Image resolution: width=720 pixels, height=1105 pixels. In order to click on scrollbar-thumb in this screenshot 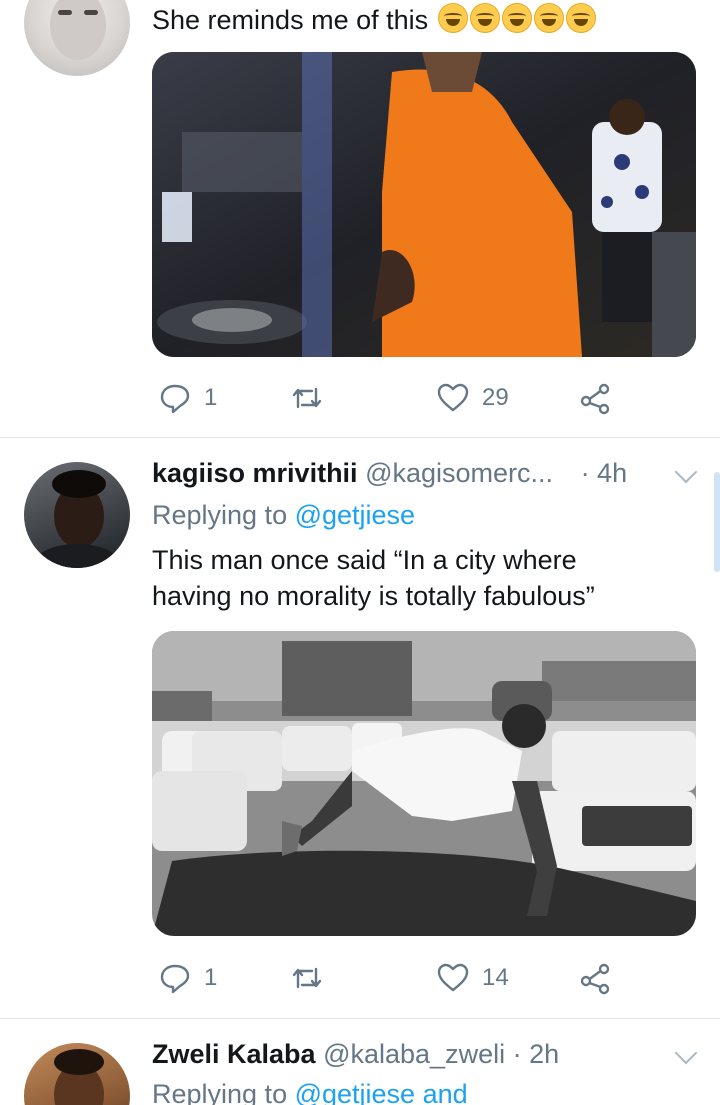, I will do `click(717, 522)`.